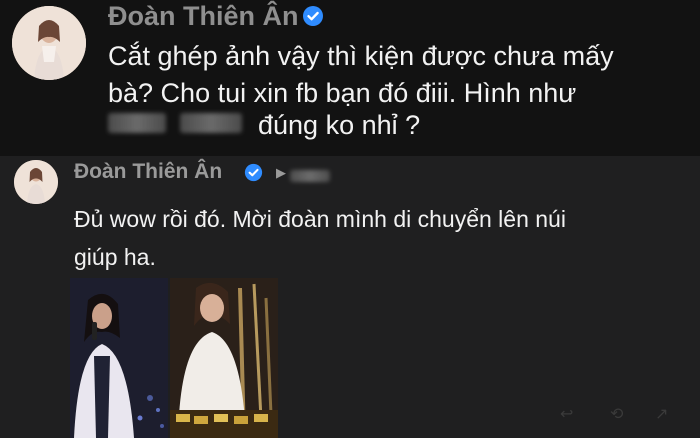  What do you see at coordinates (616, 414) in the screenshot?
I see `repost-icon: ⟲` at bounding box center [616, 414].